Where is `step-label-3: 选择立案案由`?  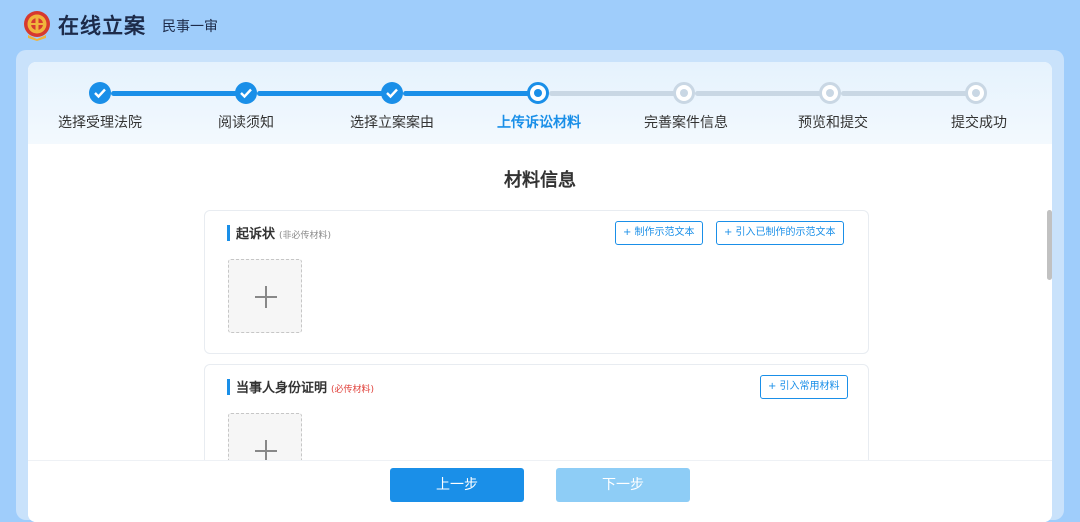
step-label-3: 选择立案案由 is located at coordinates (392, 123).